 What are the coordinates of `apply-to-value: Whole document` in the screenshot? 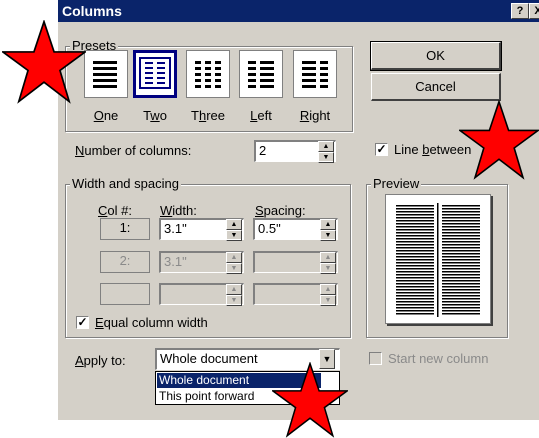 It's located at (209, 358).